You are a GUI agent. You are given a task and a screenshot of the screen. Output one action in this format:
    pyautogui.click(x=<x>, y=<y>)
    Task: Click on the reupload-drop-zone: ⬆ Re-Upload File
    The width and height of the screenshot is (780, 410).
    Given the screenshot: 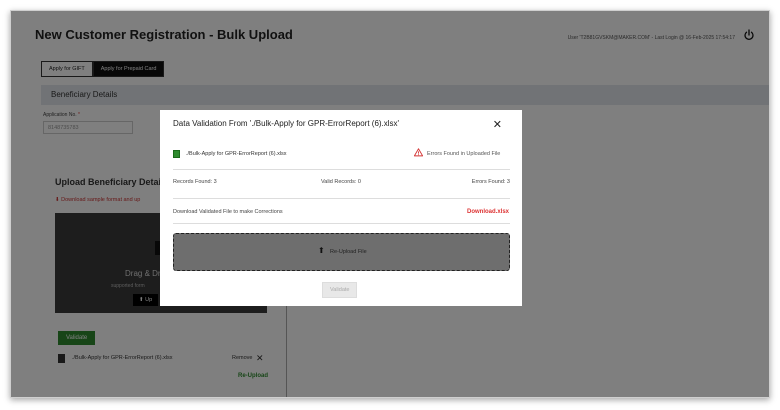 What is the action you would take?
    pyautogui.click(x=341, y=252)
    